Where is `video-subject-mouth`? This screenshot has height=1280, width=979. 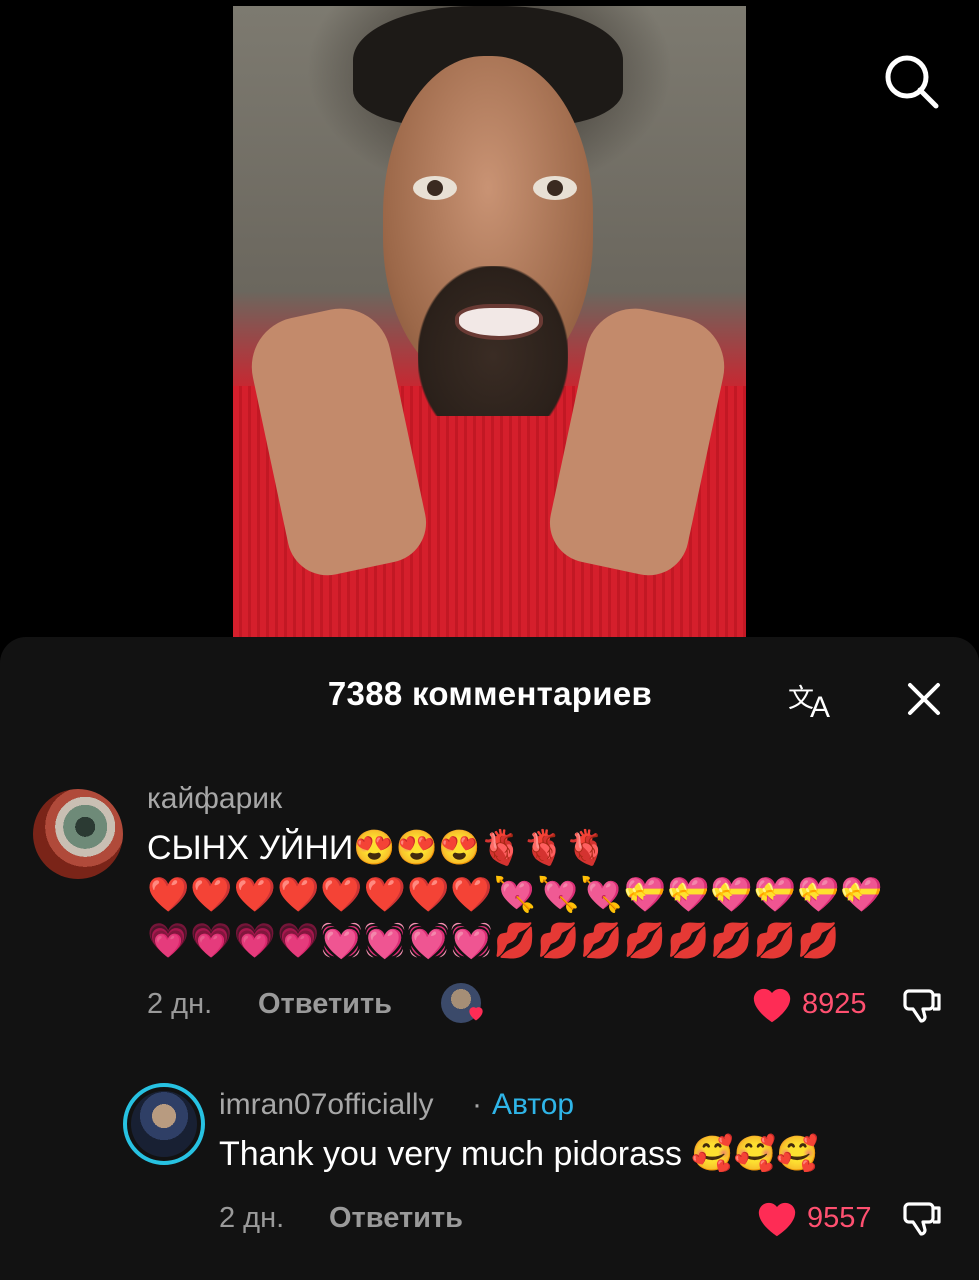
video-subject-mouth is located at coordinates (499, 322).